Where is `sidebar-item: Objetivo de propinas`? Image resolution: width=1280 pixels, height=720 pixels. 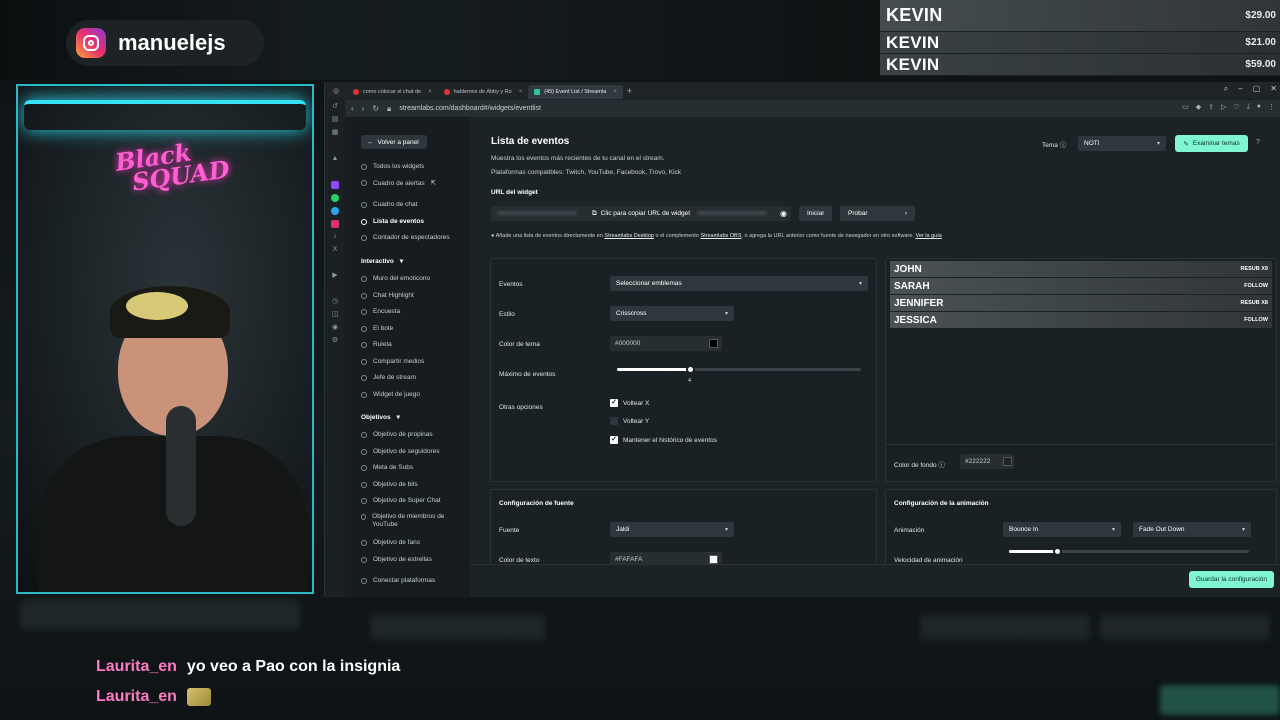 sidebar-item: Objetivo de propinas is located at coordinates (397, 434).